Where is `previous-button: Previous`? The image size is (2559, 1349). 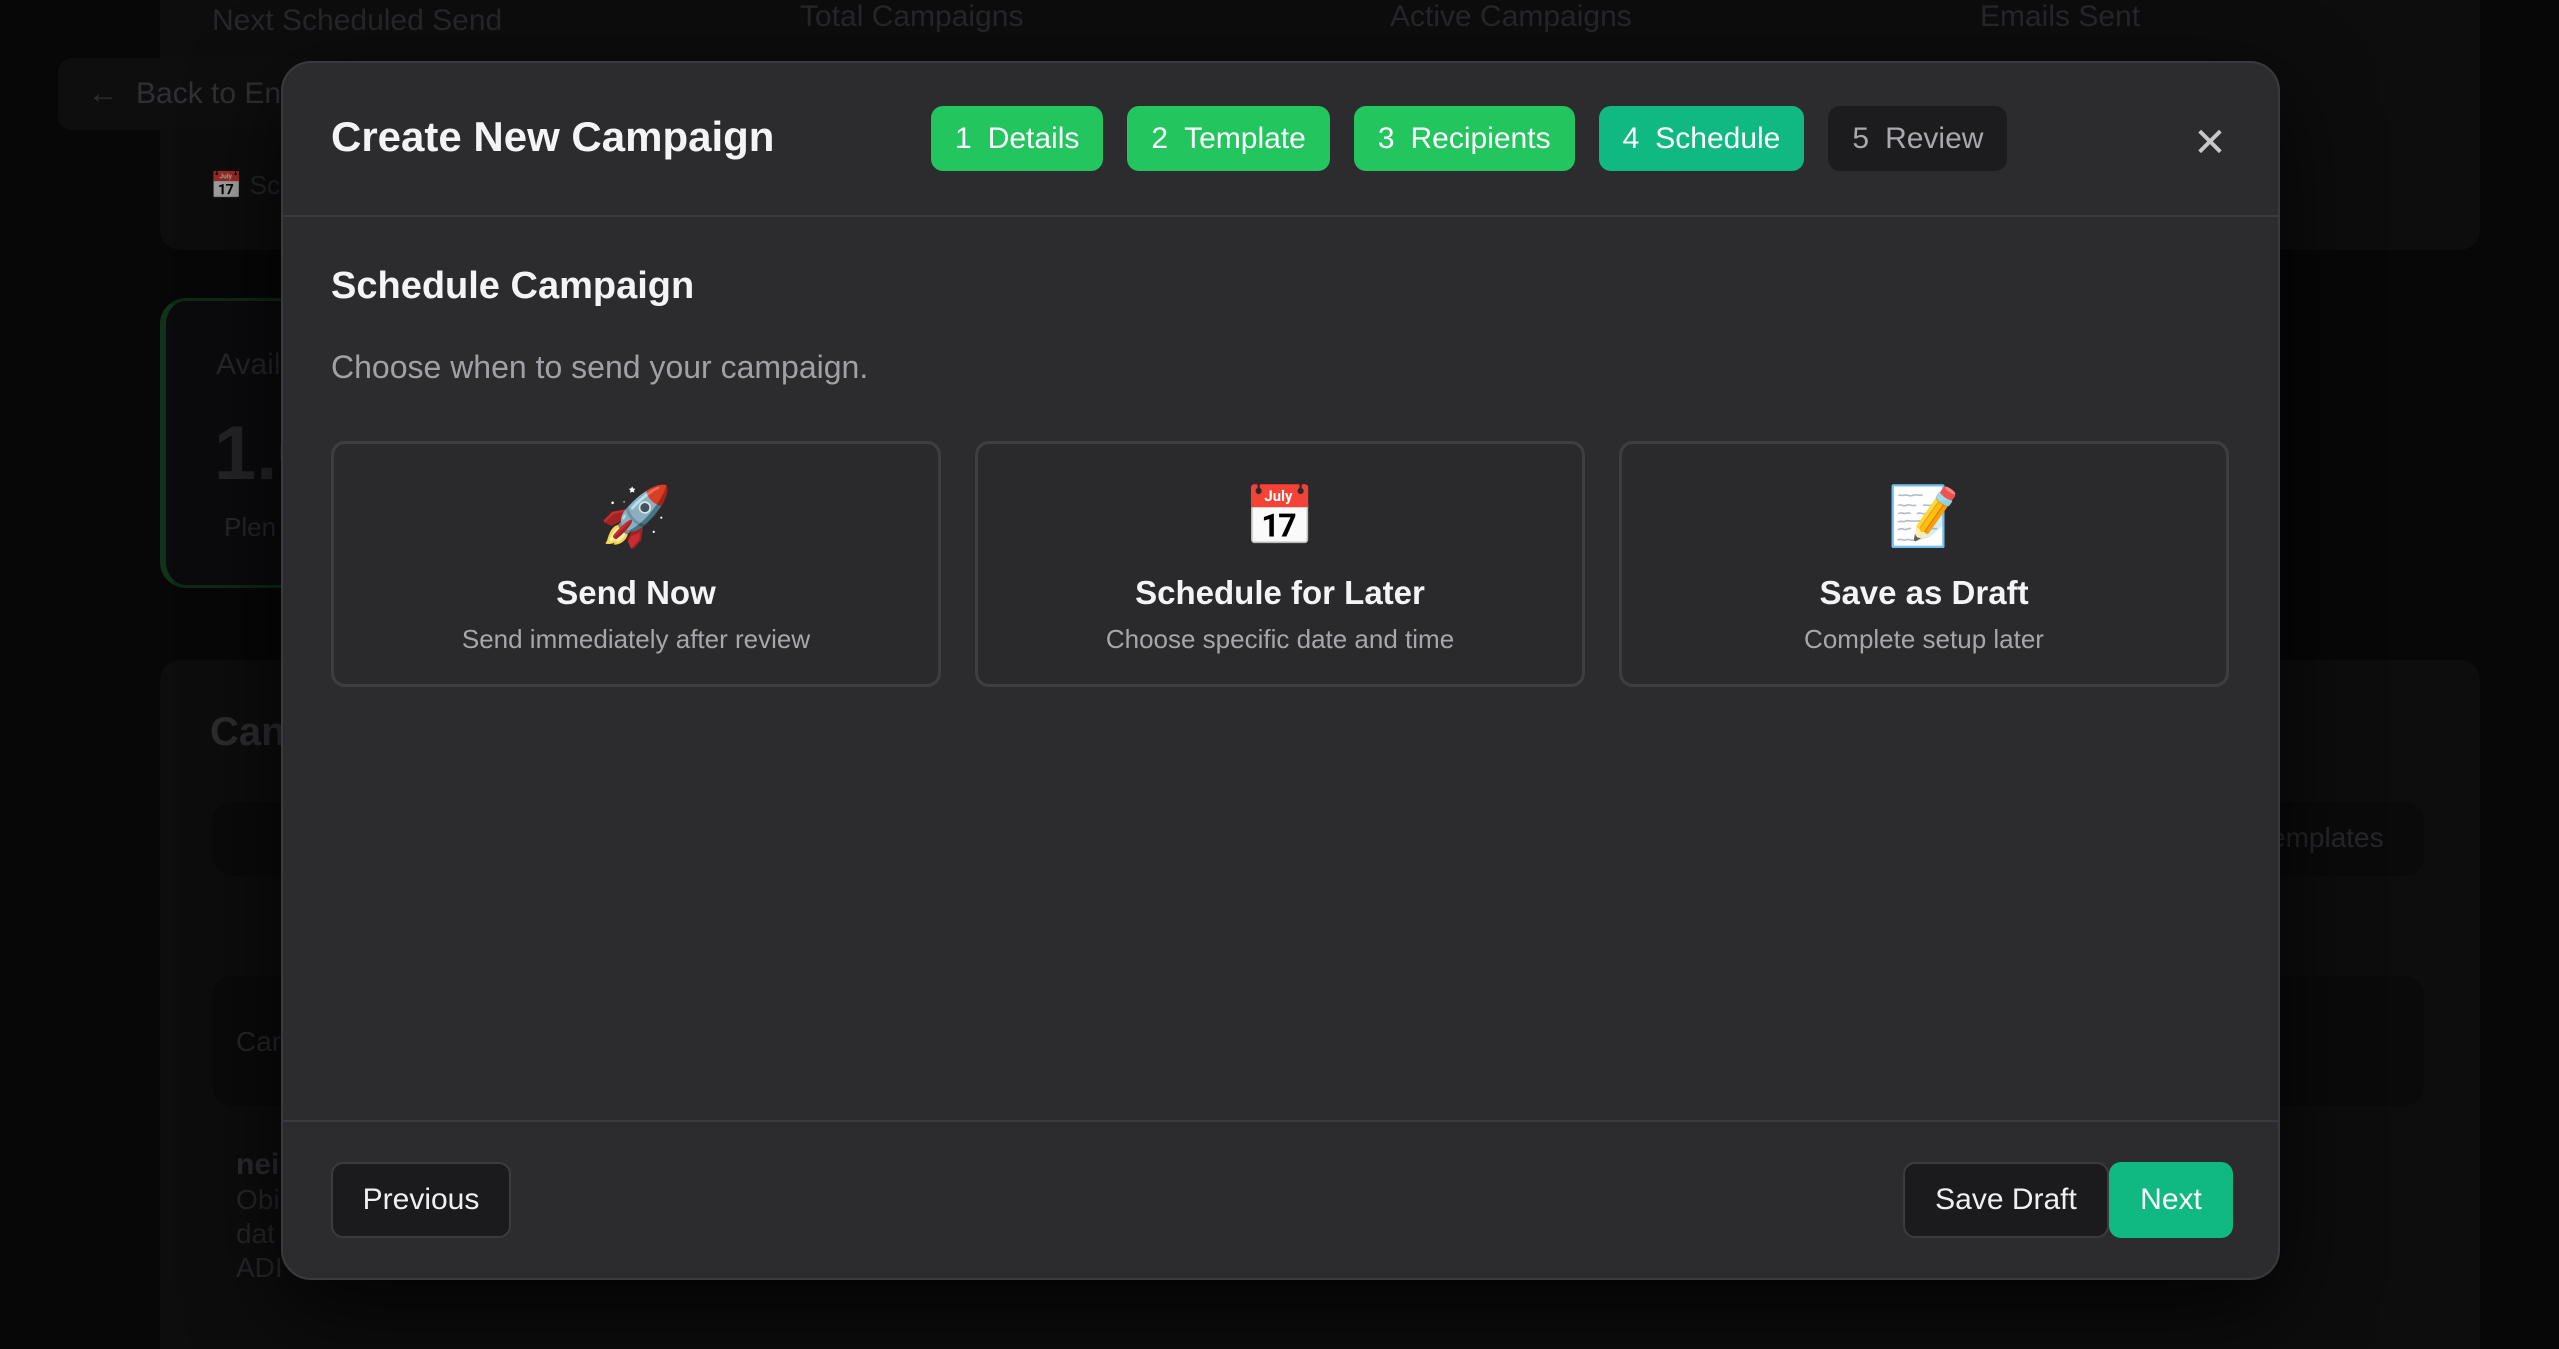 previous-button: Previous is located at coordinates (421, 1200).